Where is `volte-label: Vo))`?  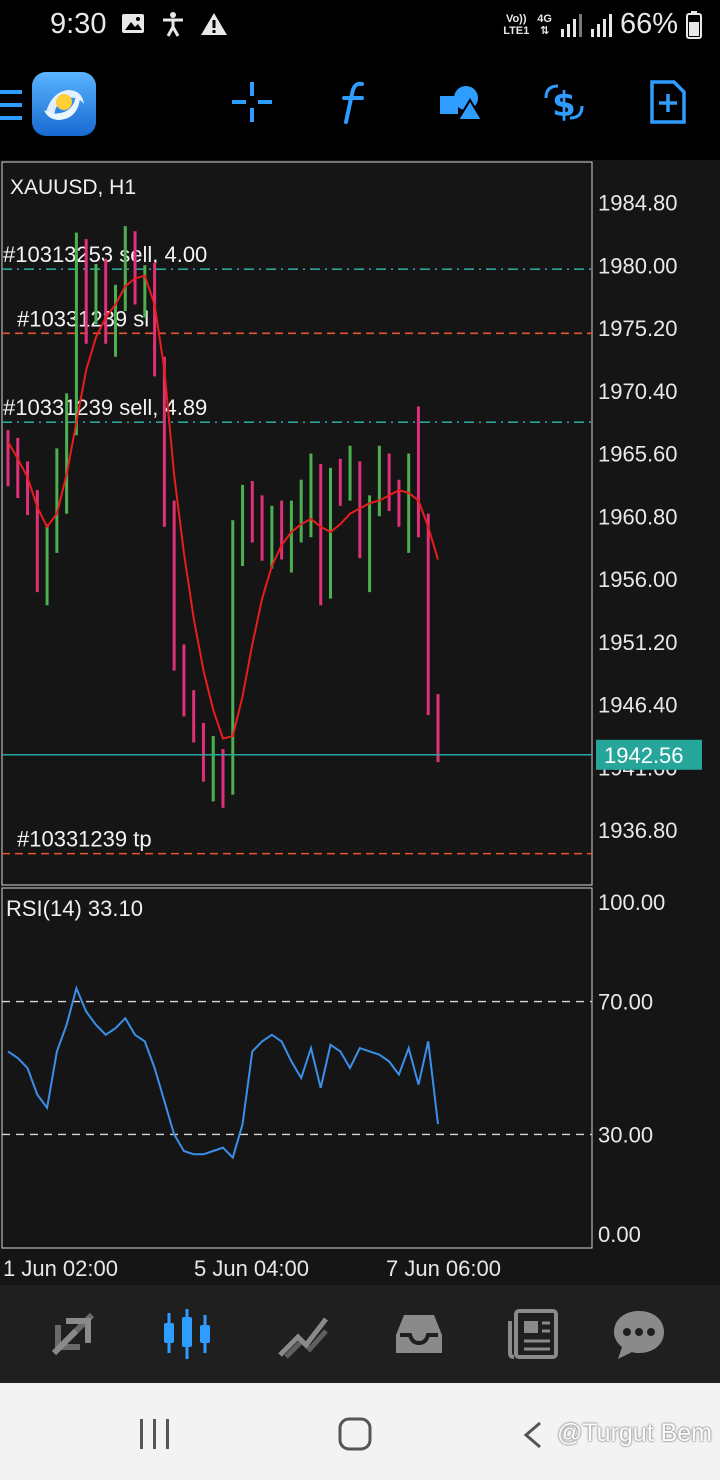
volte-label: Vo)) is located at coordinates (516, 18).